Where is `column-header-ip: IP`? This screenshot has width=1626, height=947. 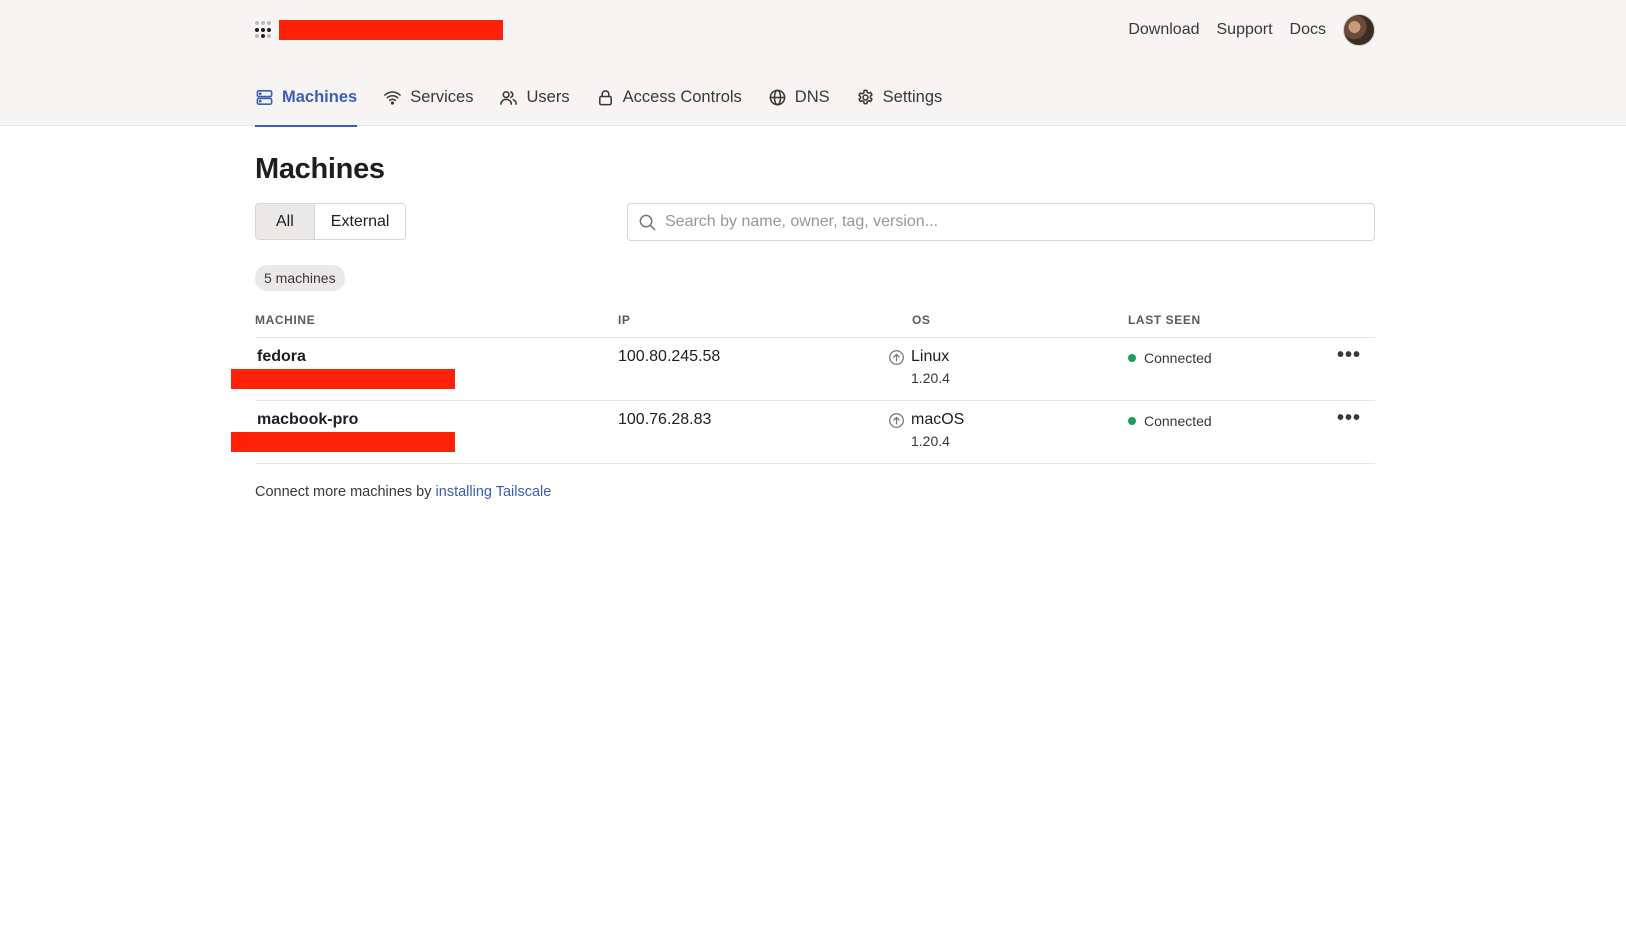 column-header-ip: IP is located at coordinates (765, 325).